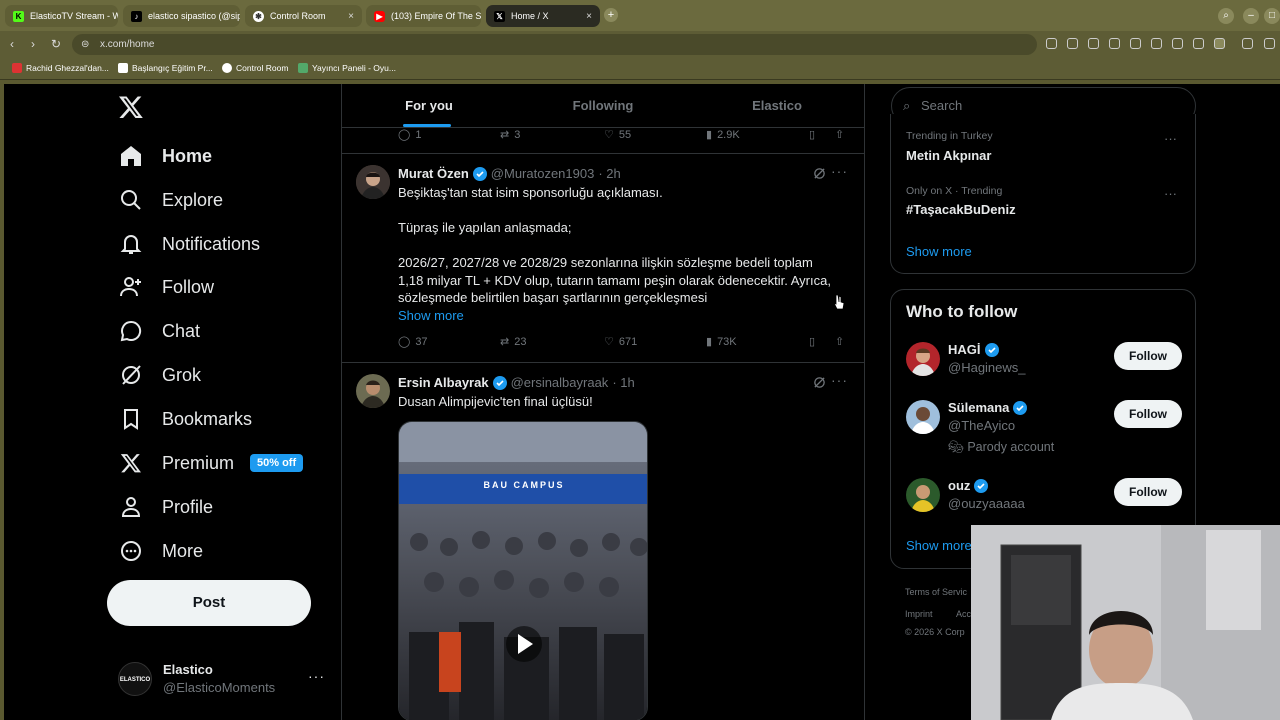 The width and height of the screenshot is (1280, 720). I want to click on tab-elastico: Elastico, so click(777, 106).